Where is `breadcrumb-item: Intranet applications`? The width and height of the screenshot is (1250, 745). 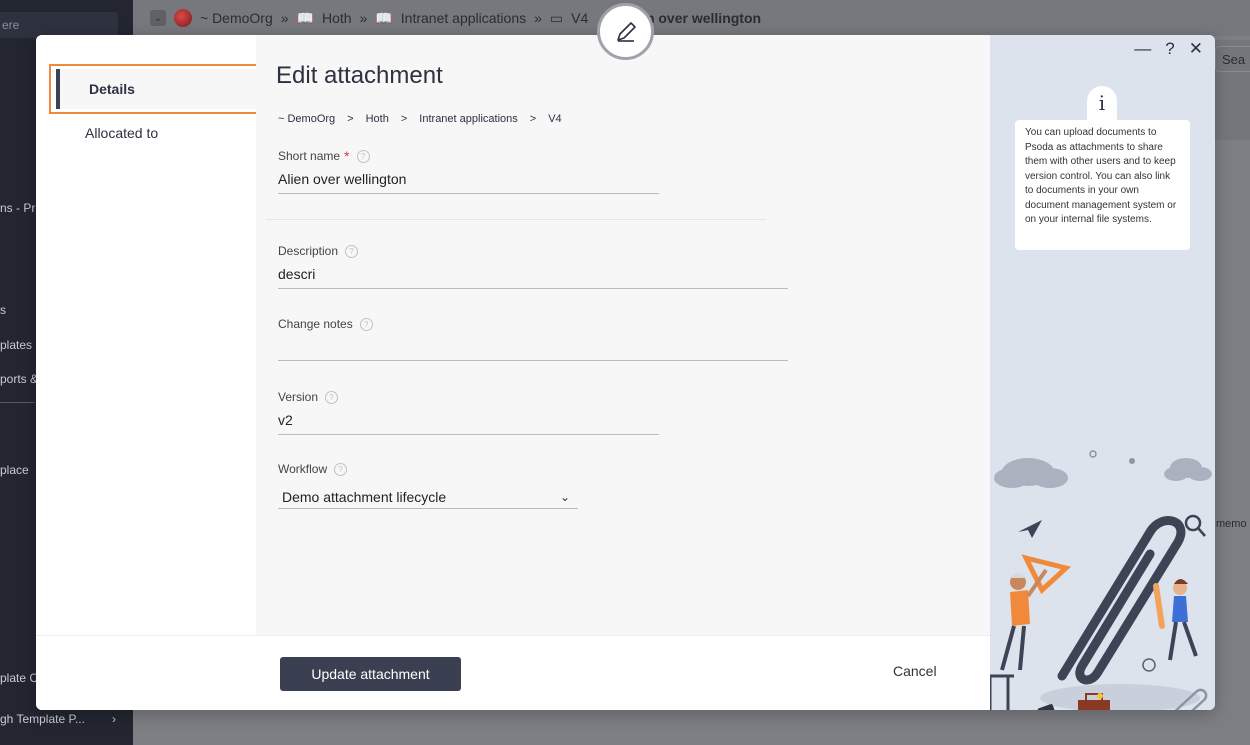 breadcrumb-item: Intranet applications is located at coordinates (468, 119).